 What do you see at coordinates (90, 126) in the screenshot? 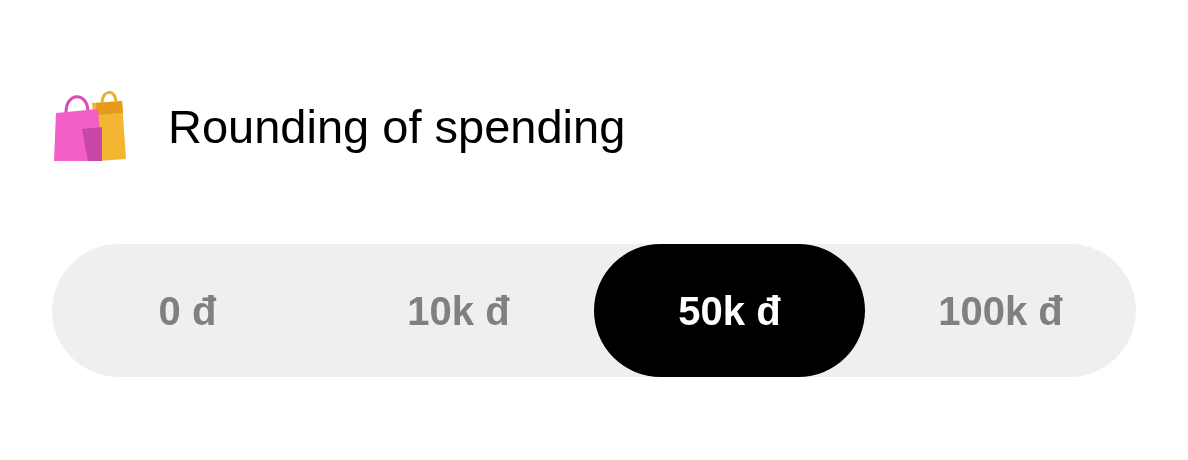
I see `shopping-bags-icon` at bounding box center [90, 126].